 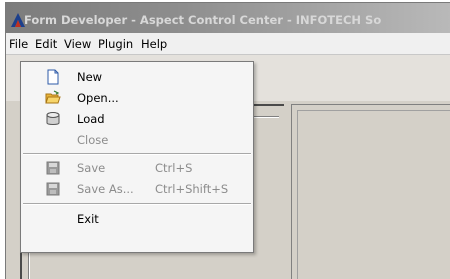 I want to click on menu-item-shortcut: Ctrl+S, so click(x=174, y=168).